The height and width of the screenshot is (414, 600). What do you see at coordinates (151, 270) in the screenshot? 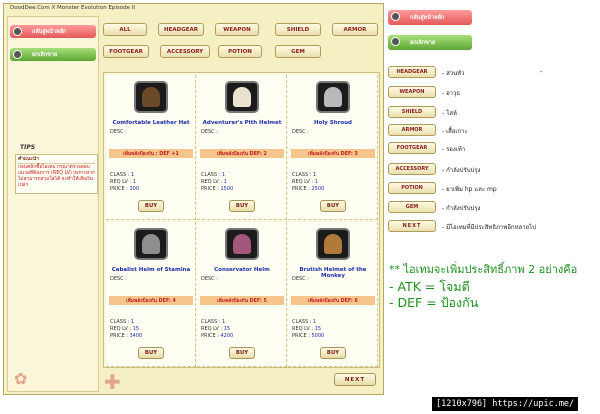
I see `item-name: Cabalist Helm of Stamina` at bounding box center [151, 270].